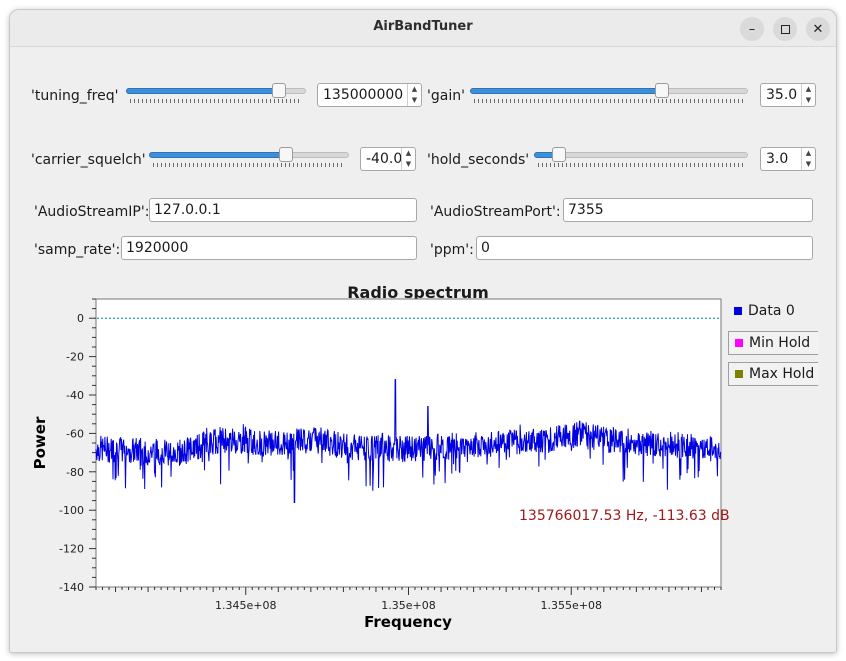 The image size is (846, 661). What do you see at coordinates (782, 374) in the screenshot?
I see `legend-label: Max Hold` at bounding box center [782, 374].